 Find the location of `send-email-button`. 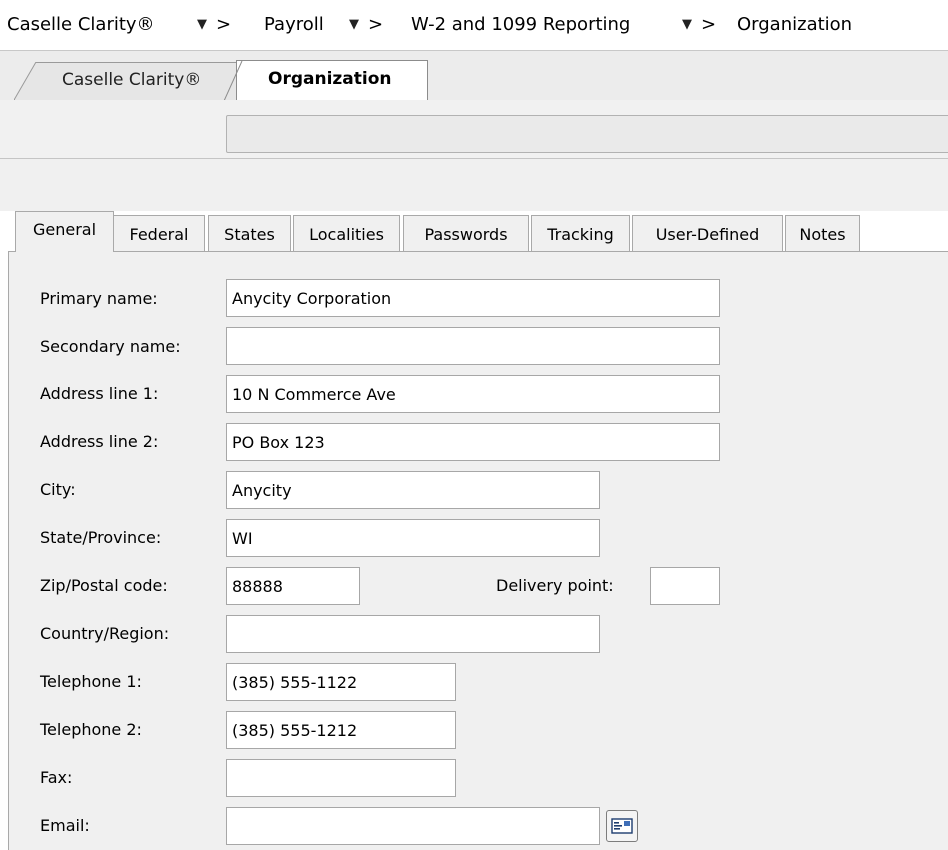

send-email-button is located at coordinates (622, 826).